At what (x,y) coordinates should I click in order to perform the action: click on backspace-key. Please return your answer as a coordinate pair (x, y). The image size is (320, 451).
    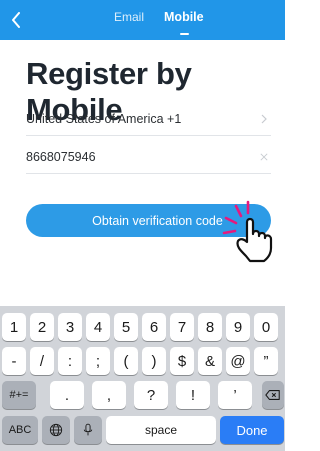
    Looking at the image, I should click on (273, 395).